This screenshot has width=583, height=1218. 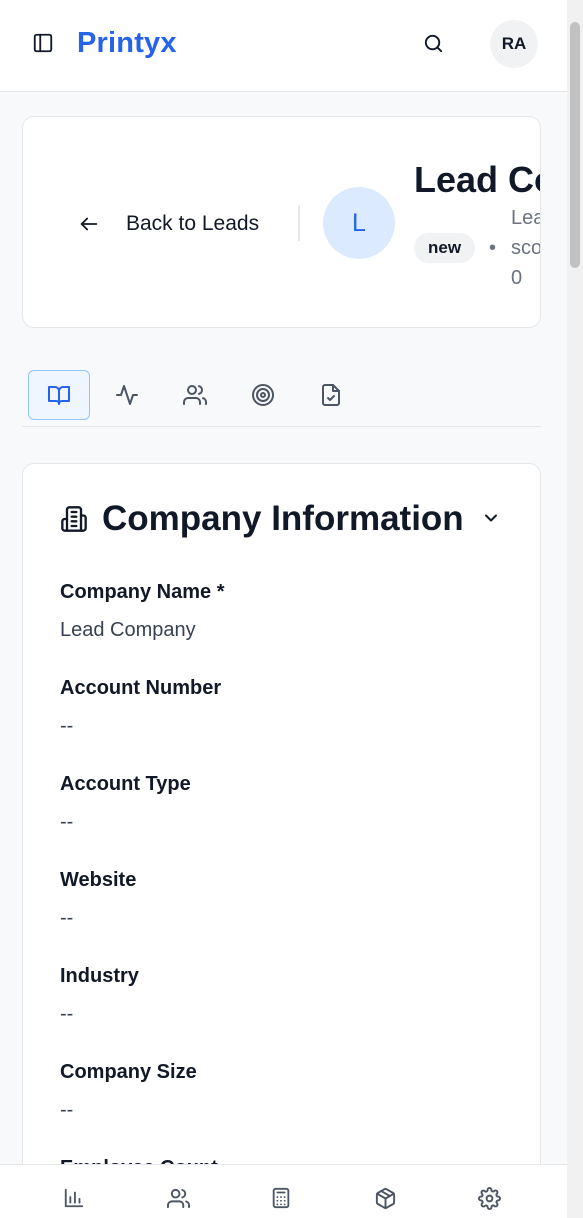 I want to click on field-label: Company Name *, so click(x=142, y=592).